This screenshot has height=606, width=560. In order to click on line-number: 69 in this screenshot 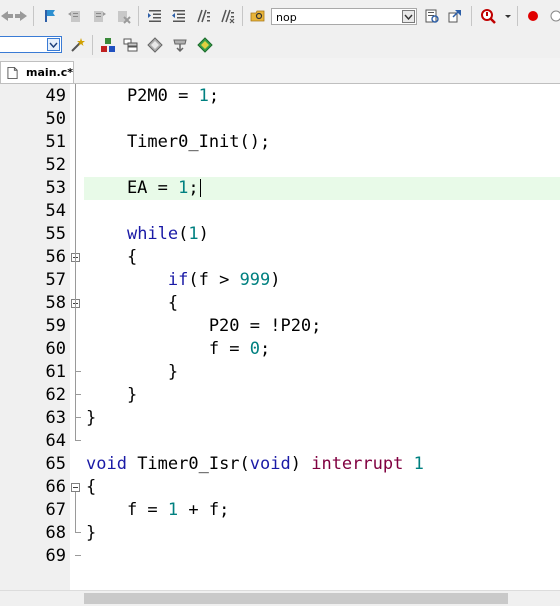, I will do `click(55, 556)`.